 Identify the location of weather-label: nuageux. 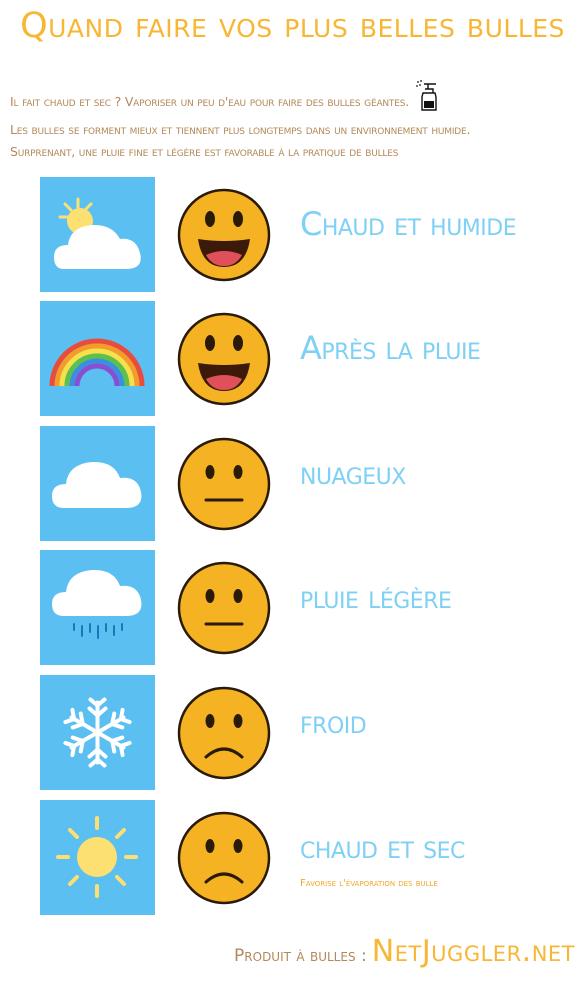
(353, 473).